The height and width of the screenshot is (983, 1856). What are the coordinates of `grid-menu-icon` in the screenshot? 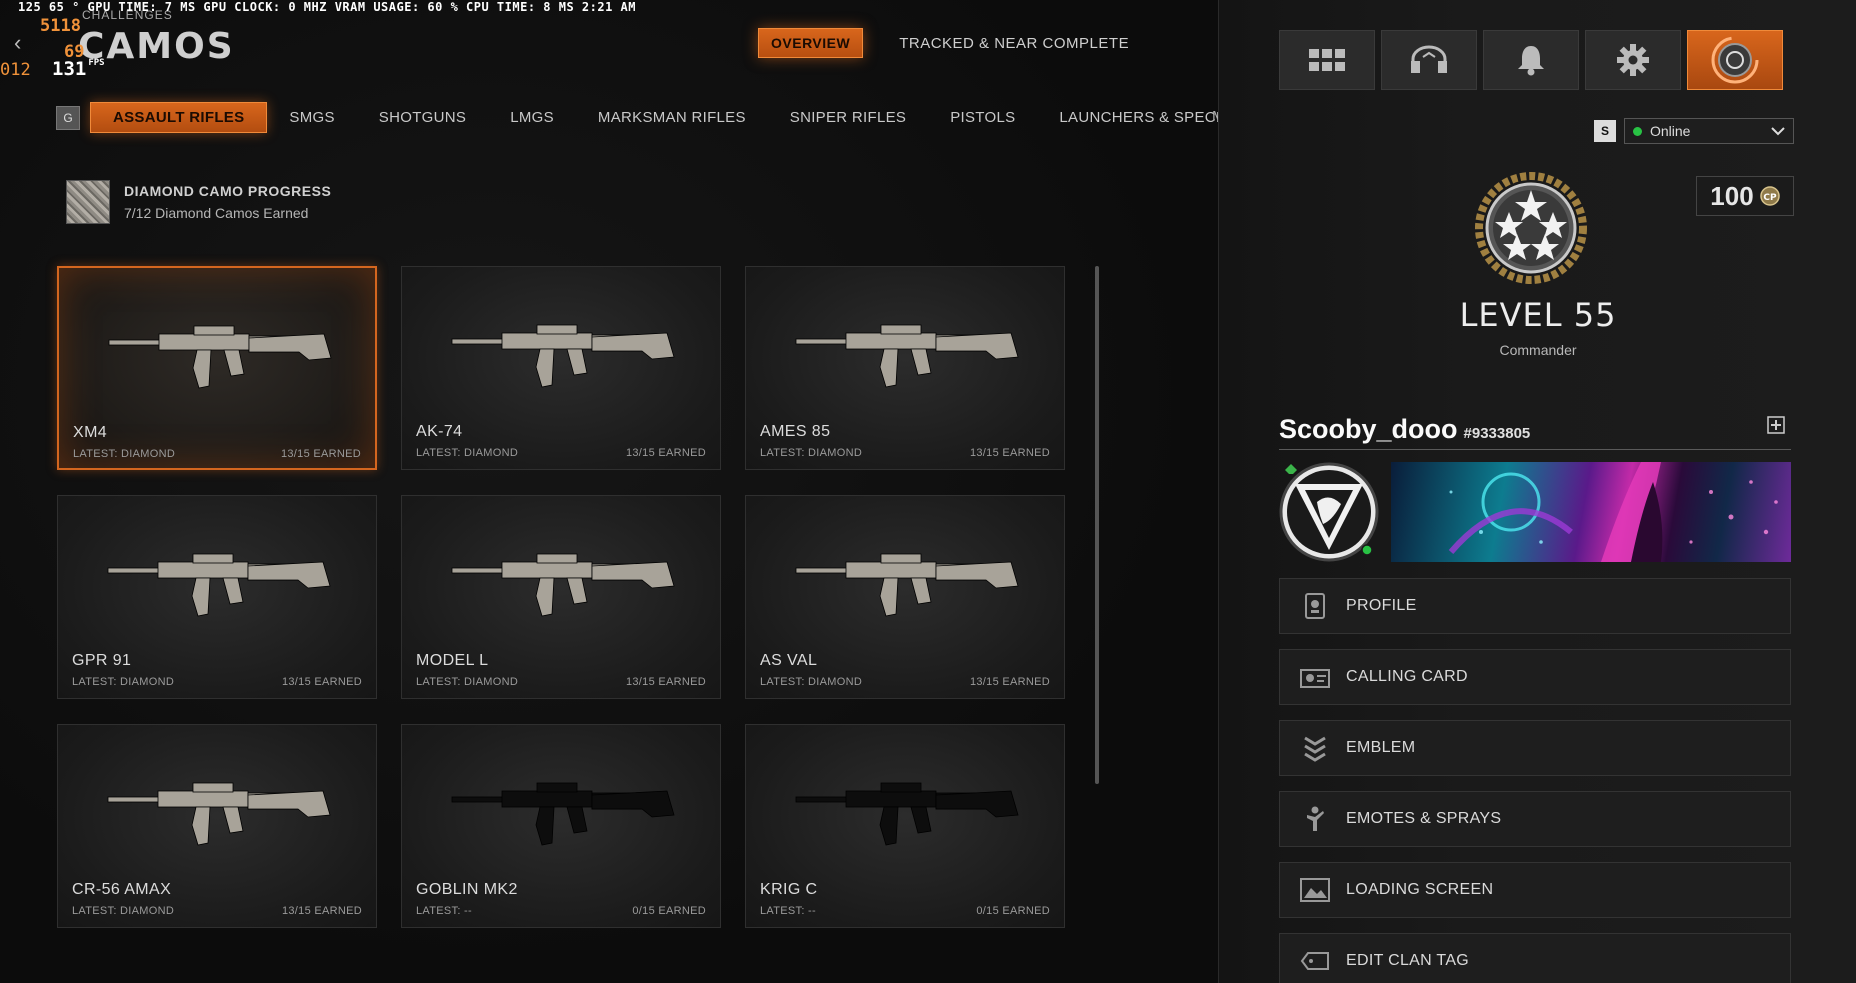 It's located at (1327, 60).